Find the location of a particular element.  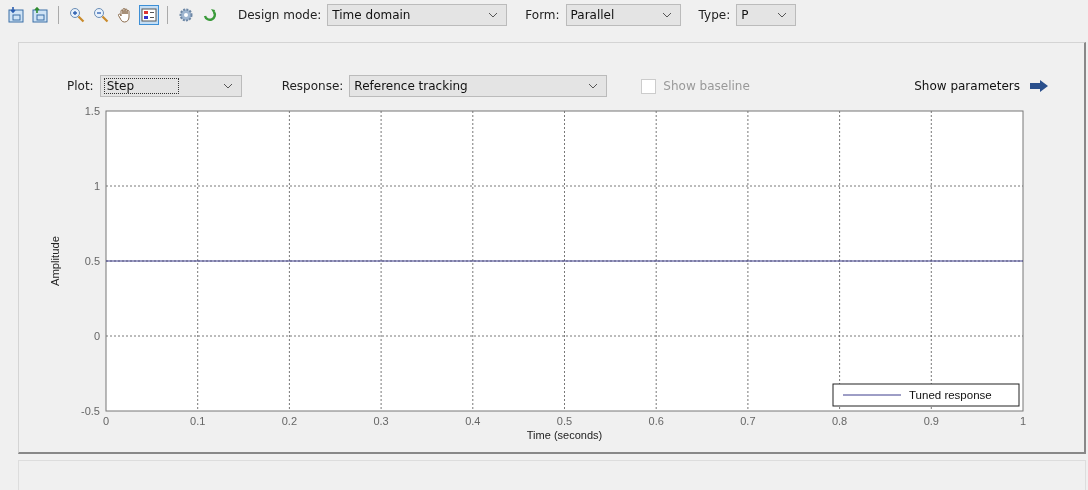

x-tick-label: 0.5 is located at coordinates (564, 421).